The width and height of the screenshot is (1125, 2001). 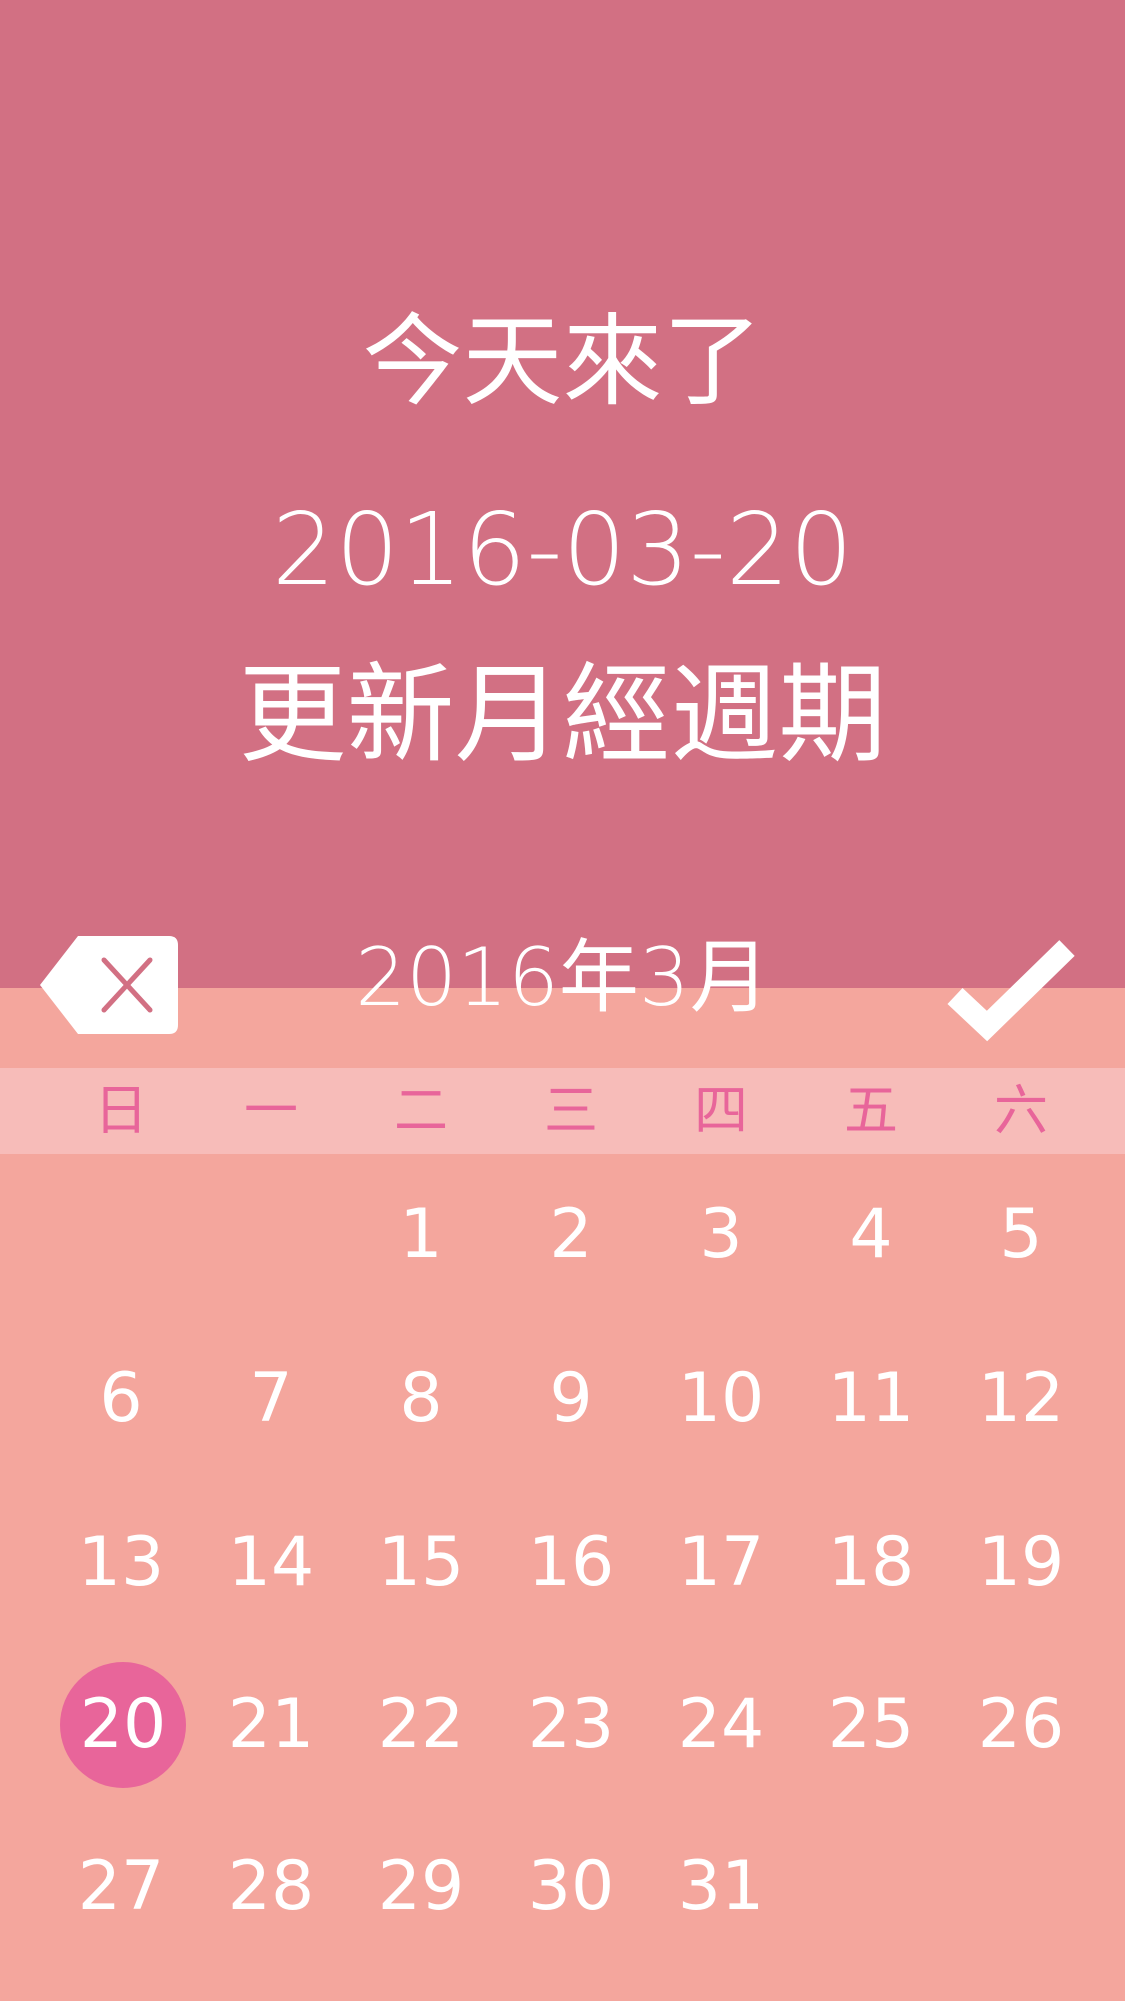 I want to click on calendar-day: 3, so click(x=721, y=1235).